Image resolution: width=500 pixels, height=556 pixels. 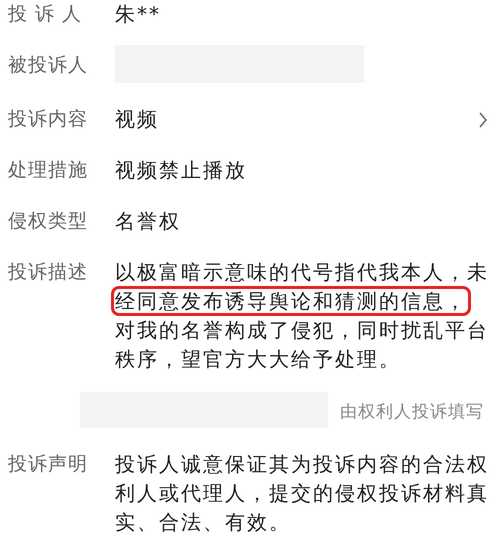 I want to click on field-label: 侵权类型, so click(x=48, y=221).